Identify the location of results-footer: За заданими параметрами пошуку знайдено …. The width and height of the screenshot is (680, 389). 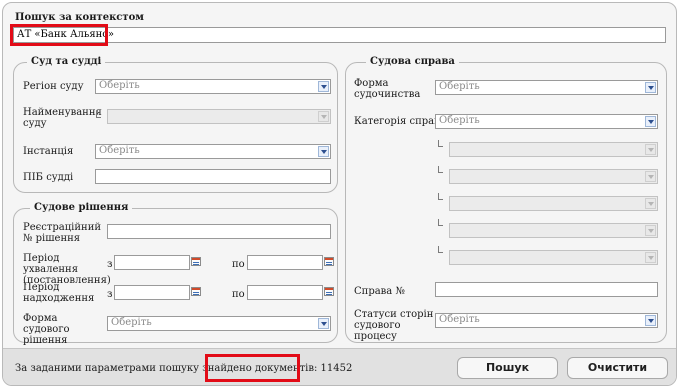
(339, 366).